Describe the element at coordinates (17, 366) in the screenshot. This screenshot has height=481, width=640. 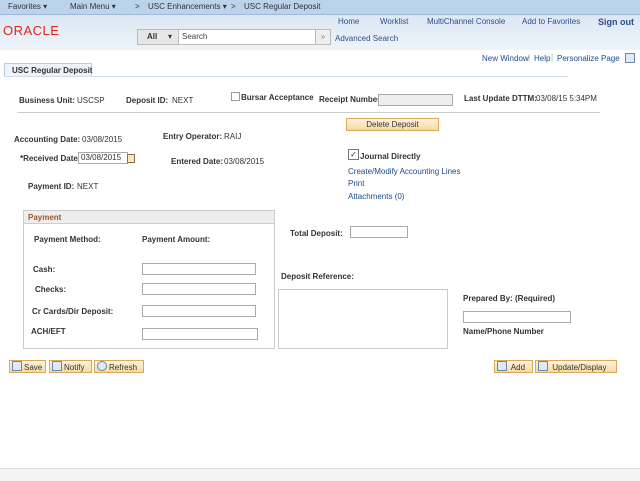
I see `save-icon` at that location.